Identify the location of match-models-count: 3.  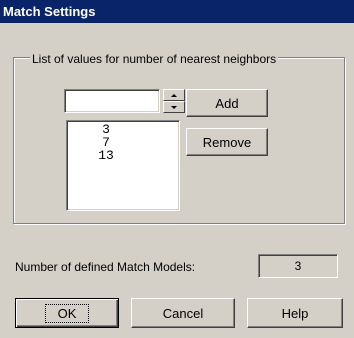
(298, 266).